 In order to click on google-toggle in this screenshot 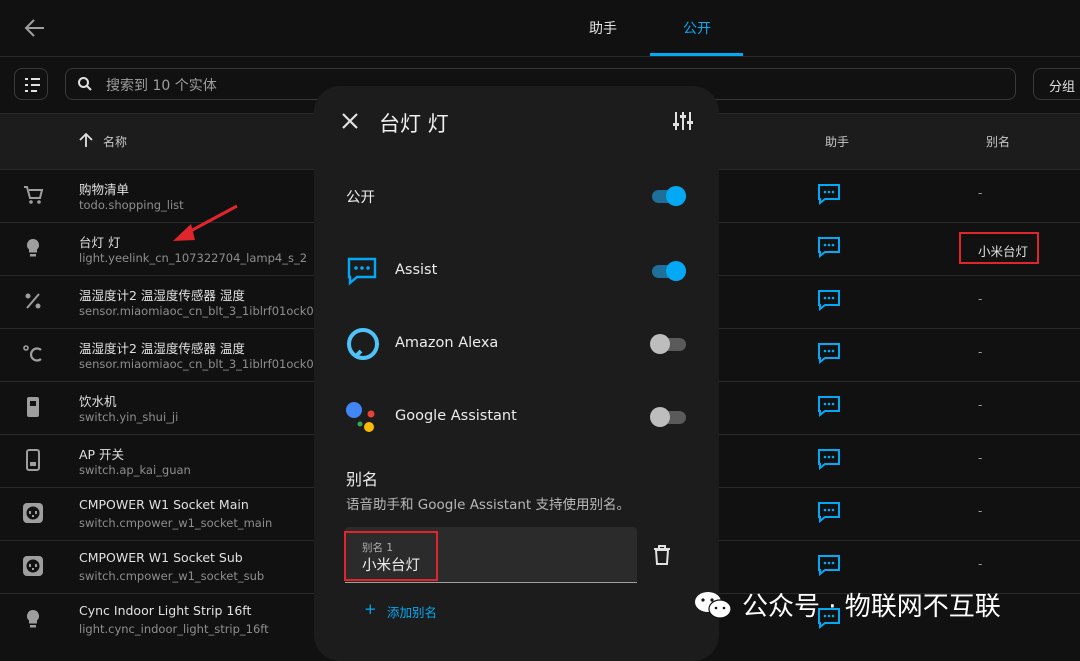, I will do `click(668, 417)`.